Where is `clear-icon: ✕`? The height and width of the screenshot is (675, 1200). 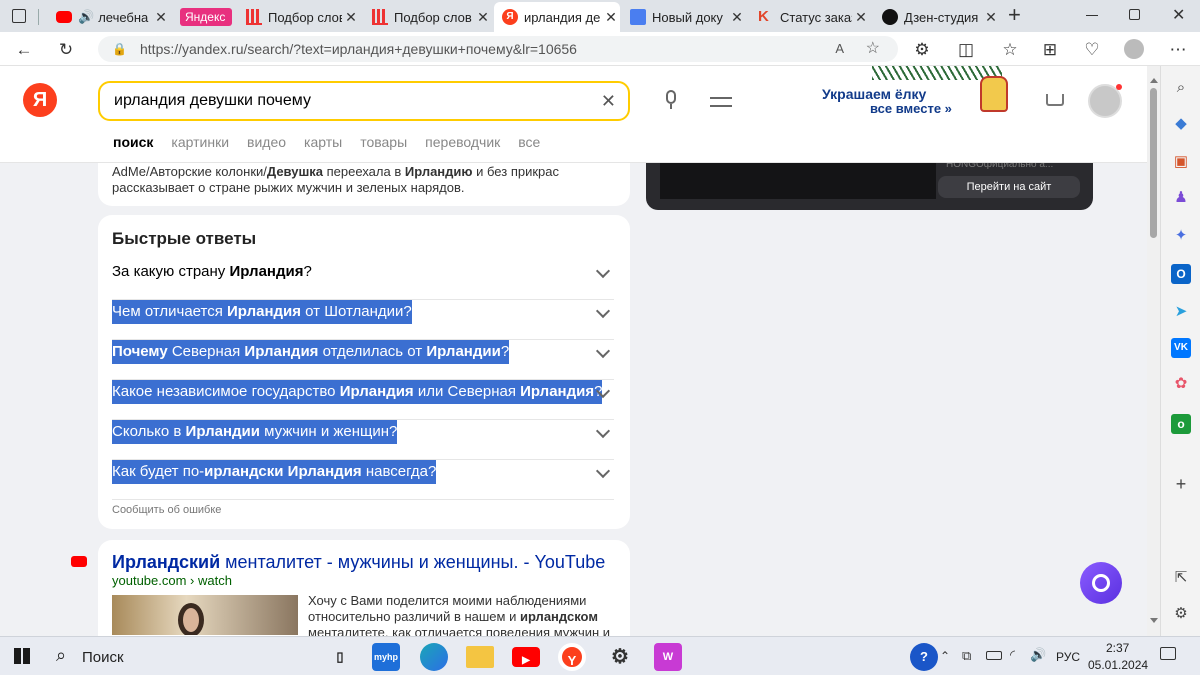
clear-icon: ✕ is located at coordinates (608, 101).